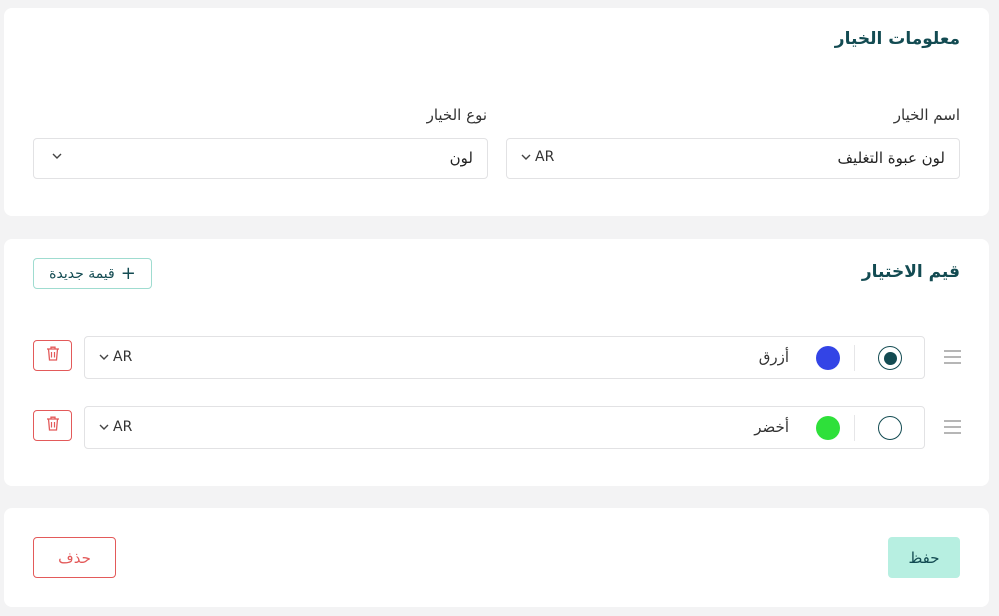  I want to click on add-value-button: قيمة جديدة +, so click(92, 273).